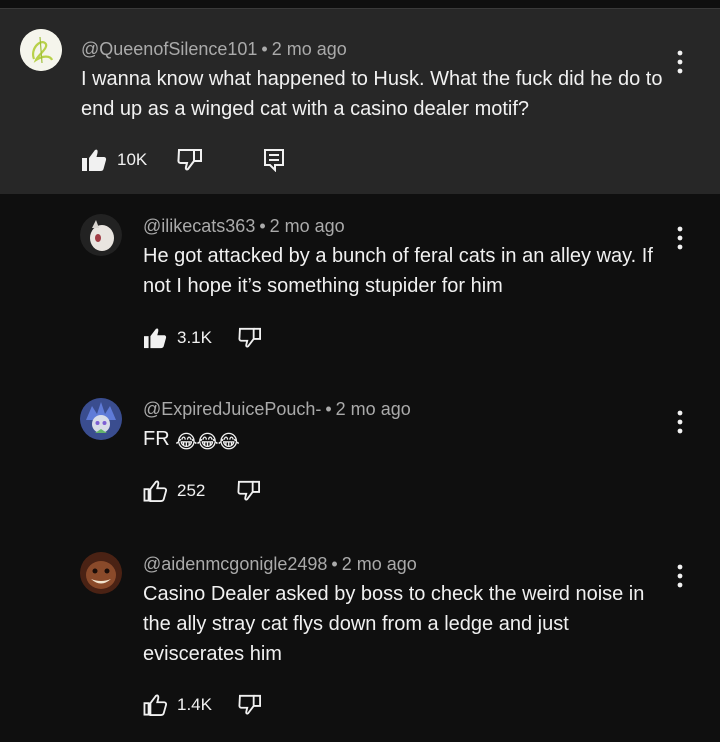 This screenshot has width=720, height=742. What do you see at coordinates (194, 704) in the screenshot?
I see `like-count: 1.4K` at bounding box center [194, 704].